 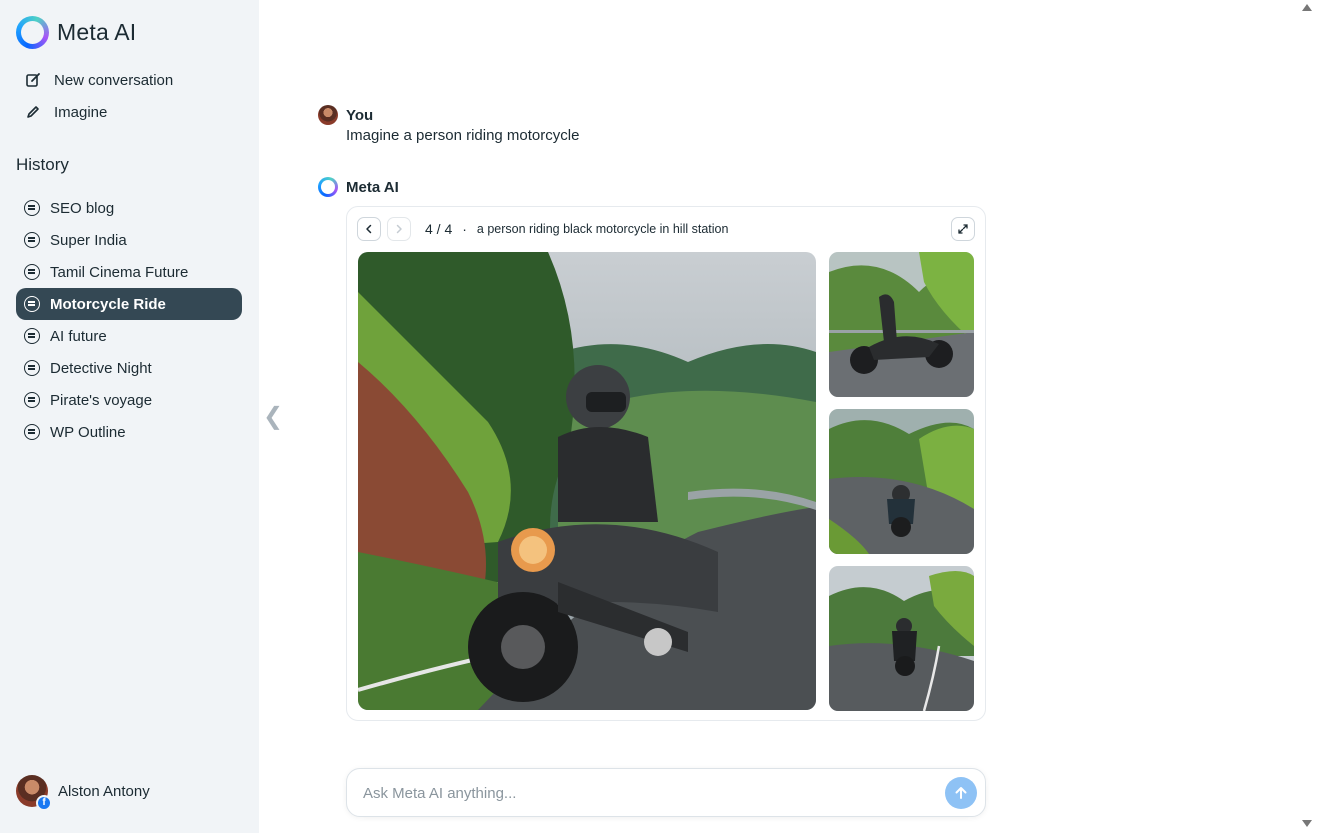 What do you see at coordinates (104, 791) in the screenshot?
I see `user-name: Alston Antony` at bounding box center [104, 791].